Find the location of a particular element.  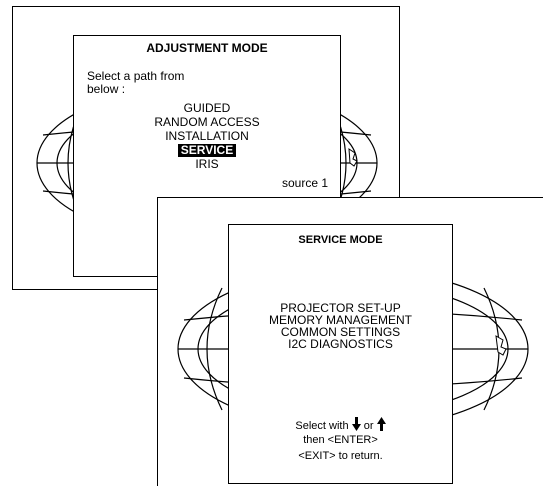

menu-item-service-row: SERVICE is located at coordinates (207, 150).